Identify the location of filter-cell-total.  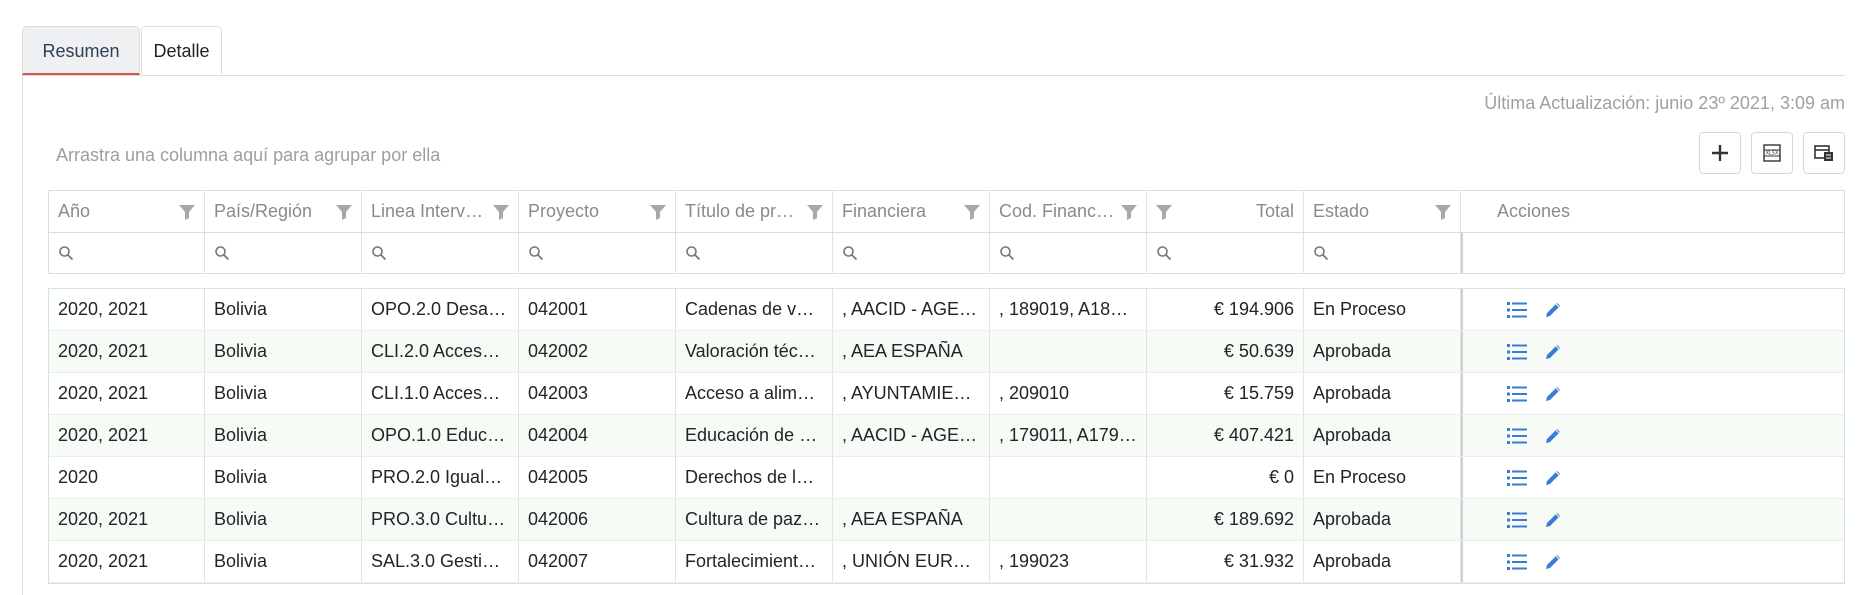
(1225, 253).